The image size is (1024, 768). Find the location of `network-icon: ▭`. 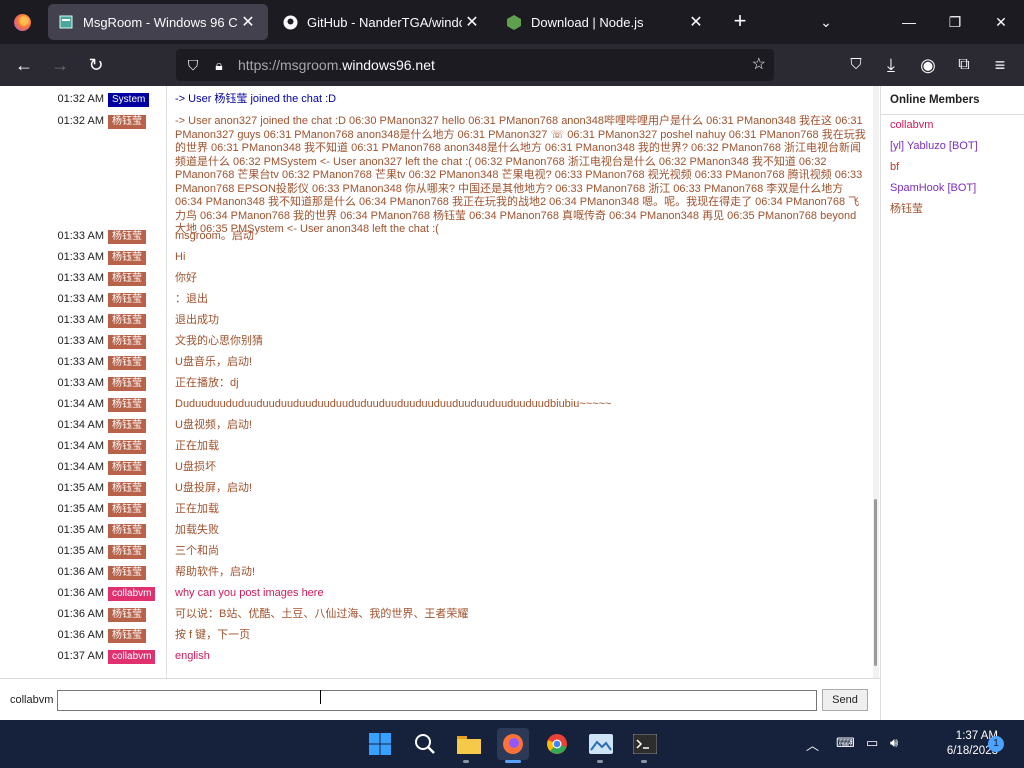

network-icon: ▭ is located at coordinates (872, 743).